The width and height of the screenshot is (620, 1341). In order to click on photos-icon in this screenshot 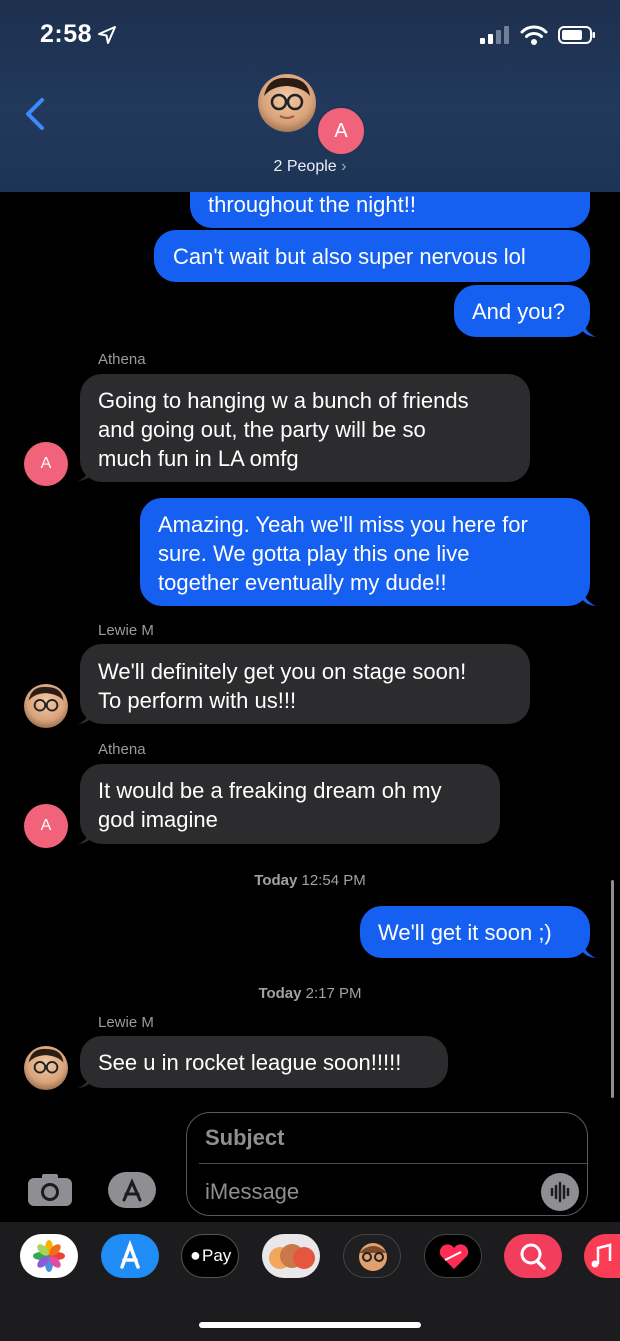, I will do `click(49, 1256)`.